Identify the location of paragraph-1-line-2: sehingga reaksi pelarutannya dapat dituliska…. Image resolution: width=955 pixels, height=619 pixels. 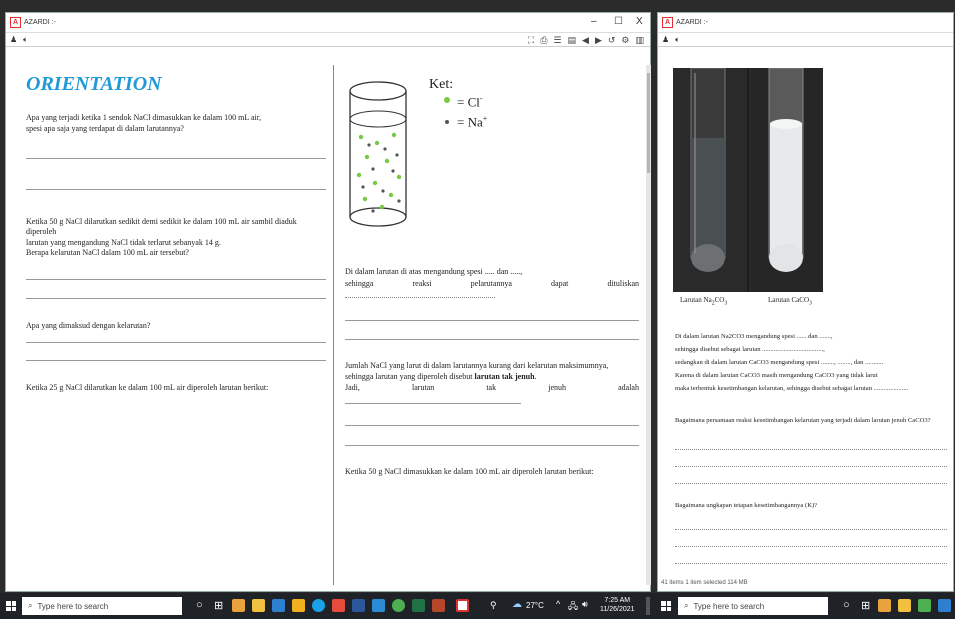
(492, 283).